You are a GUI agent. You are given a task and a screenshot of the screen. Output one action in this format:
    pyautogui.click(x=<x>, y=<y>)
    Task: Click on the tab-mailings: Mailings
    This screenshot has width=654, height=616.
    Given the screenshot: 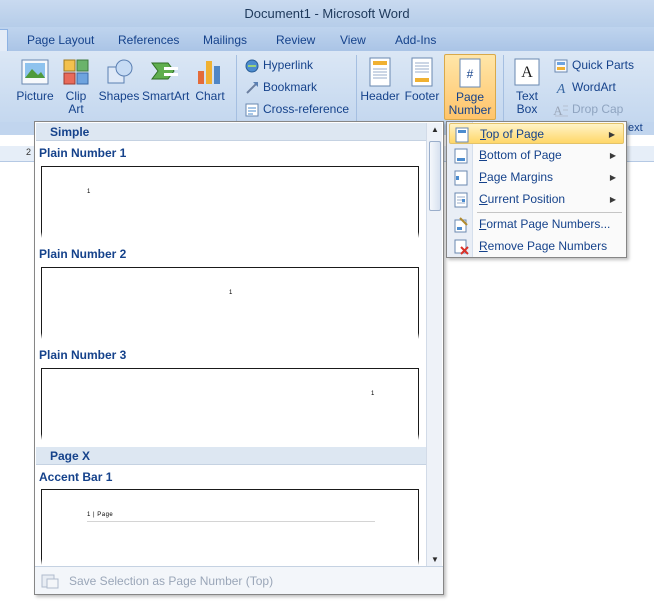 What is the action you would take?
    pyautogui.click(x=225, y=41)
    